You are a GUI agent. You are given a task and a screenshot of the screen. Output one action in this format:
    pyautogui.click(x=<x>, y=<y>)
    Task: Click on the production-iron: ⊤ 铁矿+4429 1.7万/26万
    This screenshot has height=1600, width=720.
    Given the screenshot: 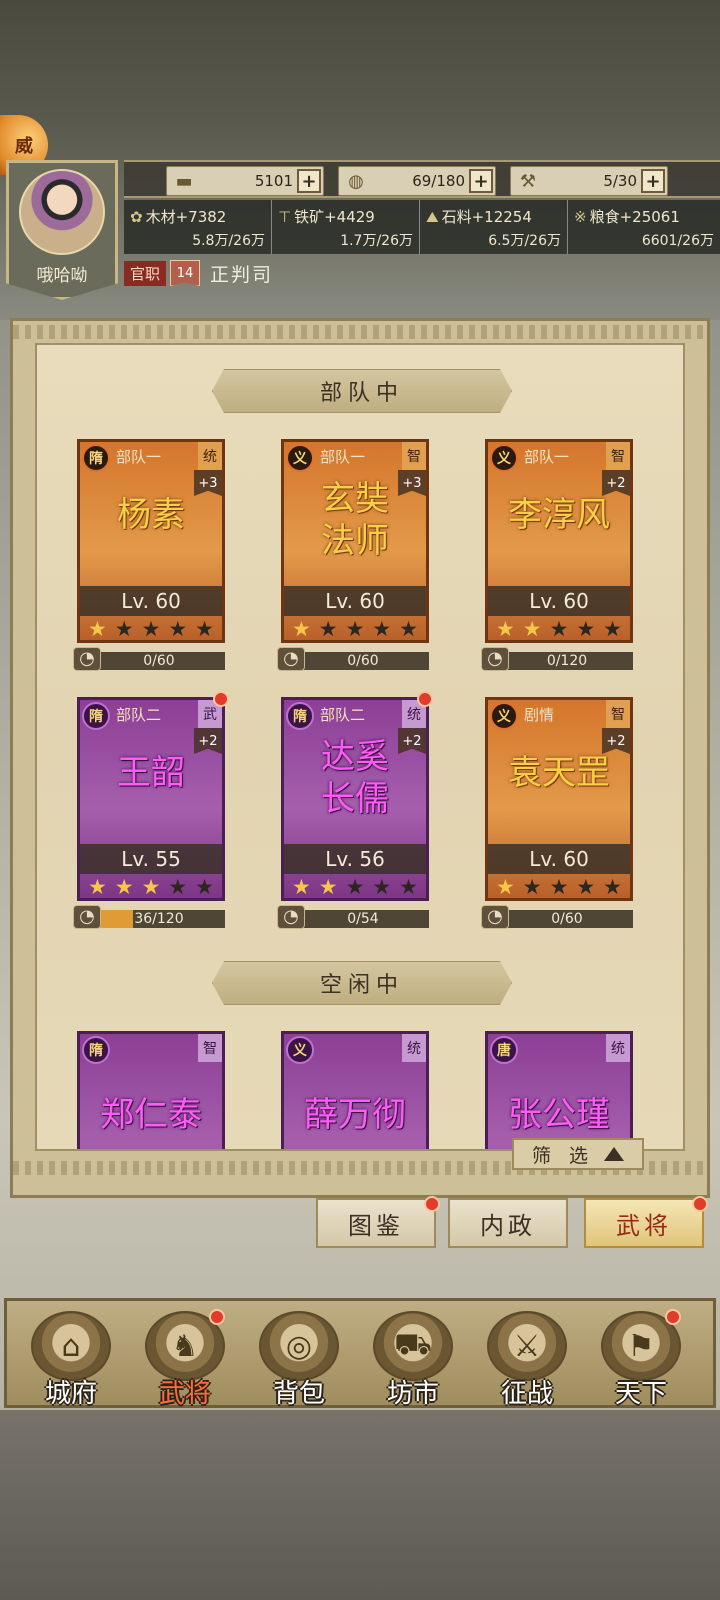 What is the action you would take?
    pyautogui.click(x=346, y=227)
    